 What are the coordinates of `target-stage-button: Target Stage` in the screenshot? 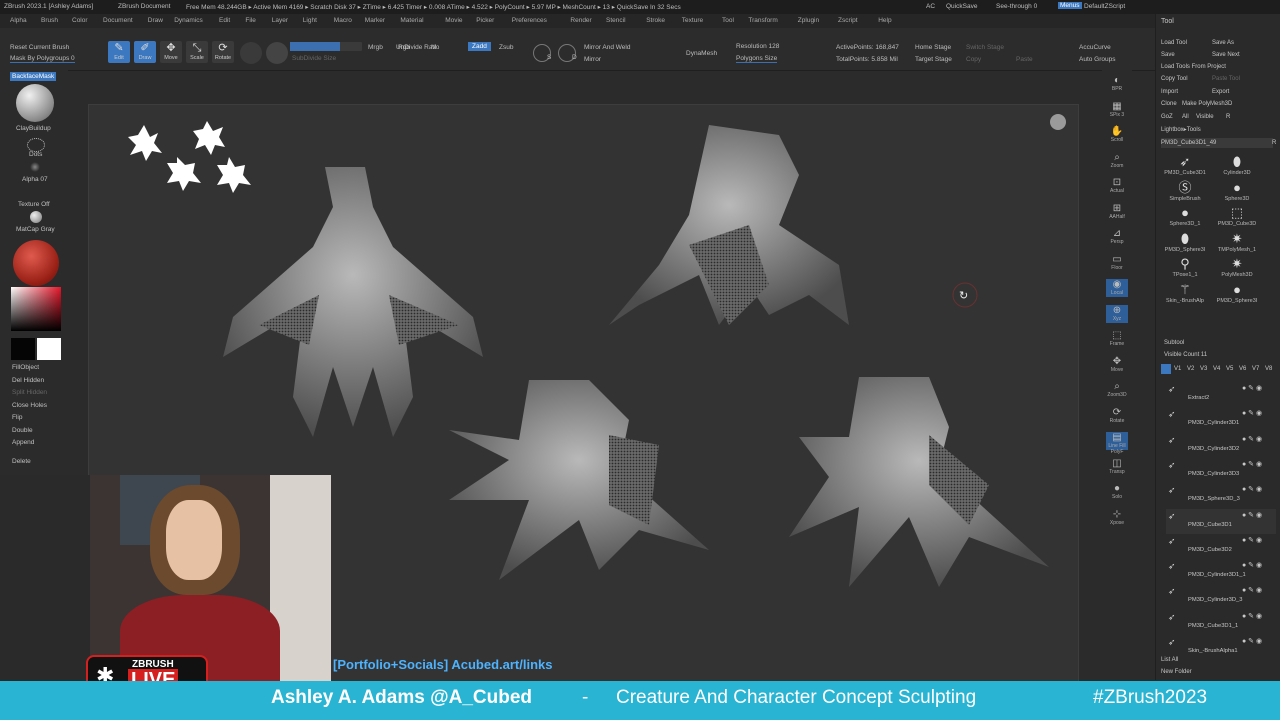 It's located at (933, 59).